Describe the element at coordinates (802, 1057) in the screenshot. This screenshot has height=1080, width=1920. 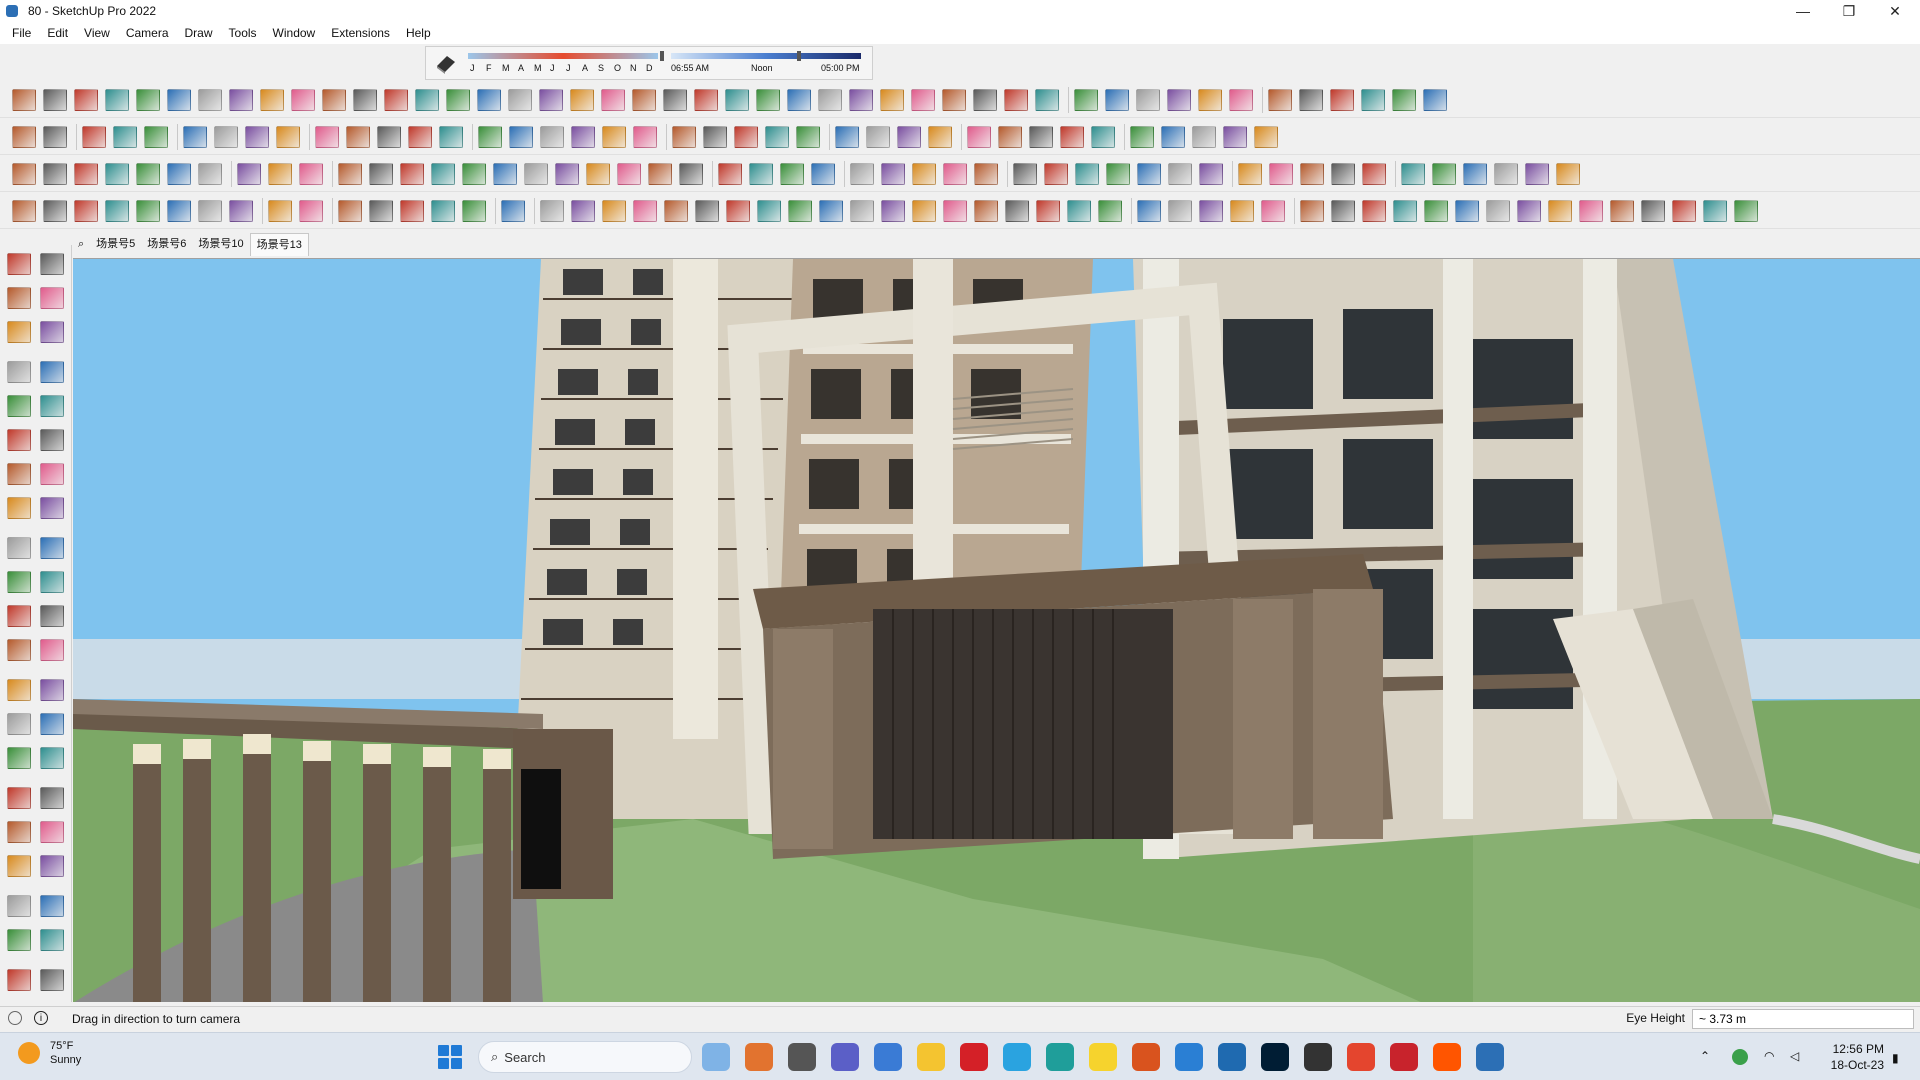
I see `task-view-icon` at that location.